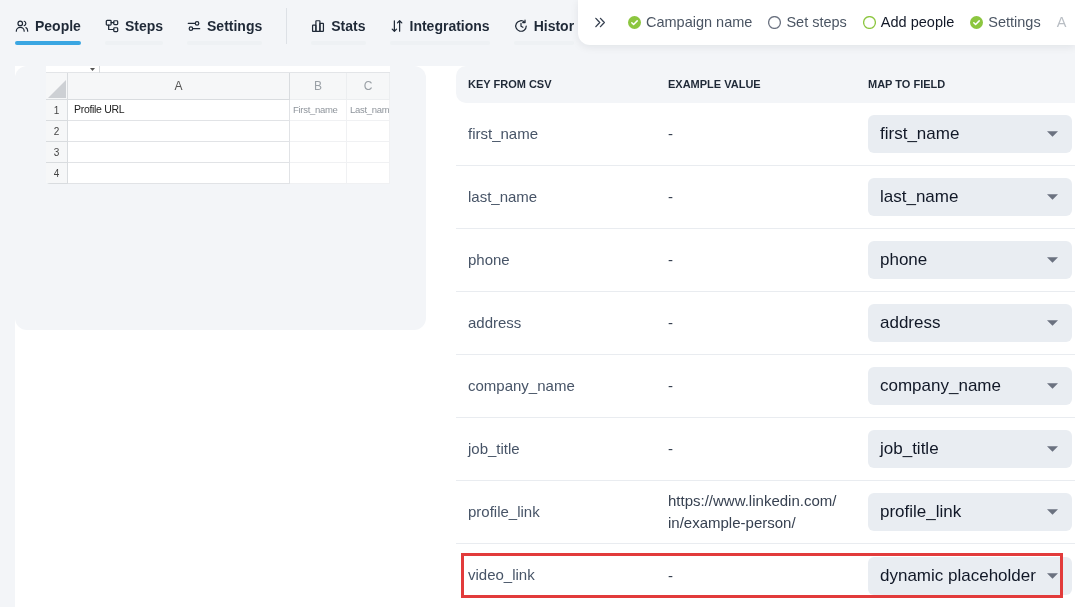 Image resolution: width=1075 pixels, height=607 pixels. What do you see at coordinates (48, 22) in the screenshot?
I see `nav-tab: People` at bounding box center [48, 22].